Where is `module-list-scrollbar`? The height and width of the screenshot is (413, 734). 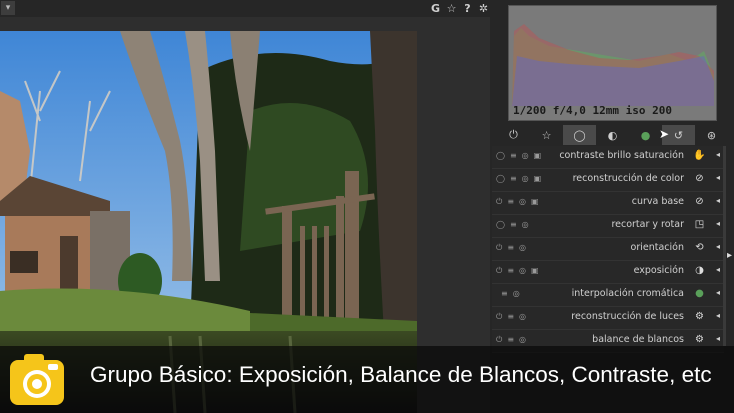 module-list-scrollbar is located at coordinates (724, 246).